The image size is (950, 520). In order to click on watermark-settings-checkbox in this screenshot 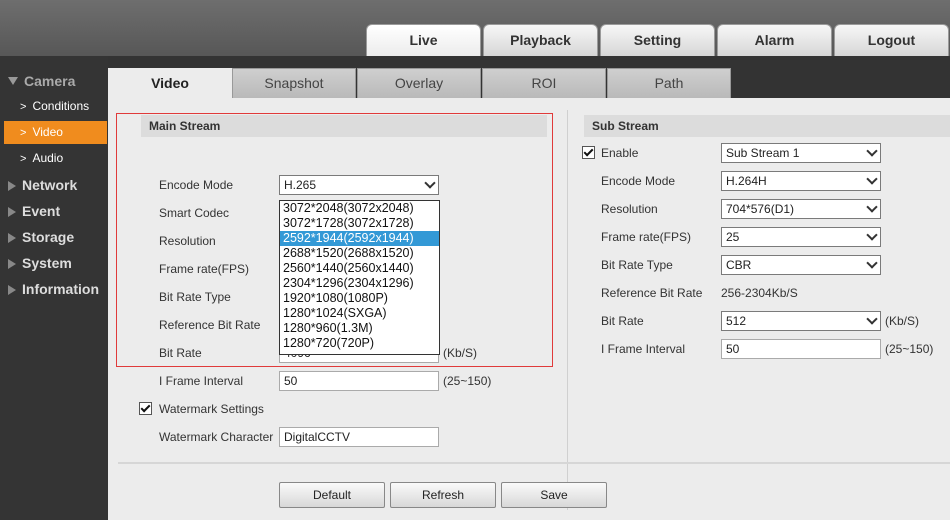, I will do `click(145, 408)`.